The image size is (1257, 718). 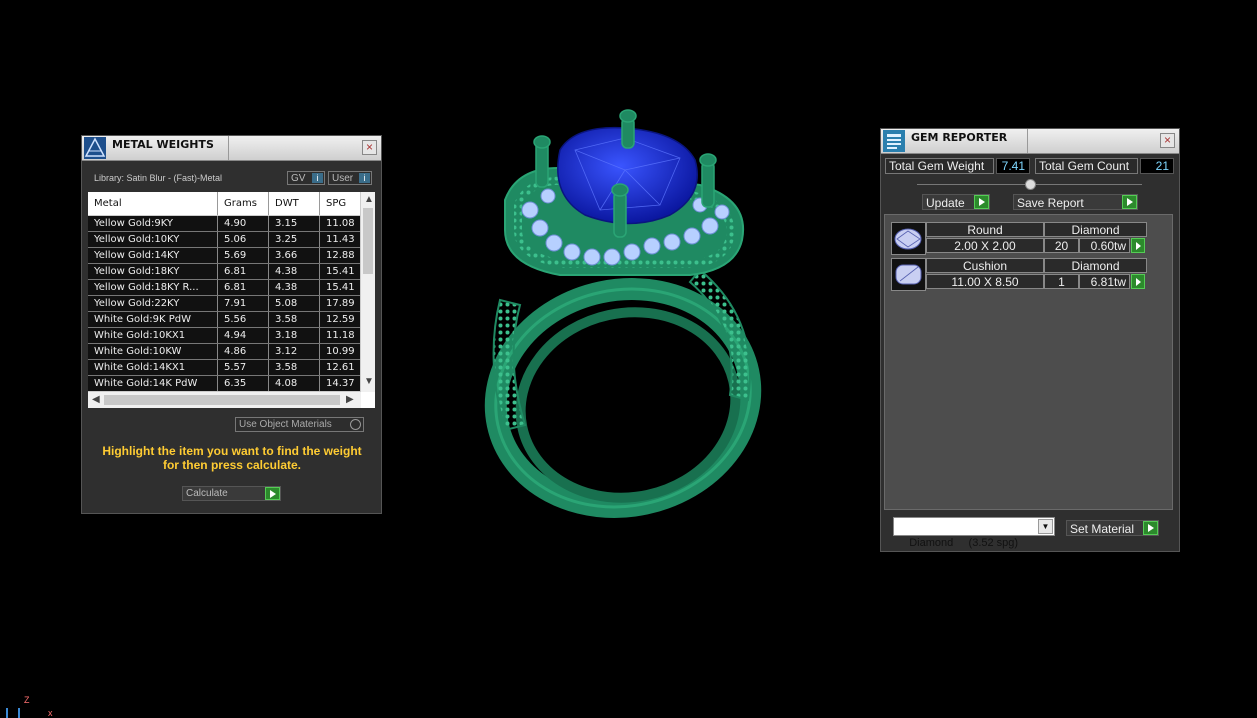 What do you see at coordinates (985, 245) in the screenshot?
I see `gem-size: 2.00 X 2.00` at bounding box center [985, 245].